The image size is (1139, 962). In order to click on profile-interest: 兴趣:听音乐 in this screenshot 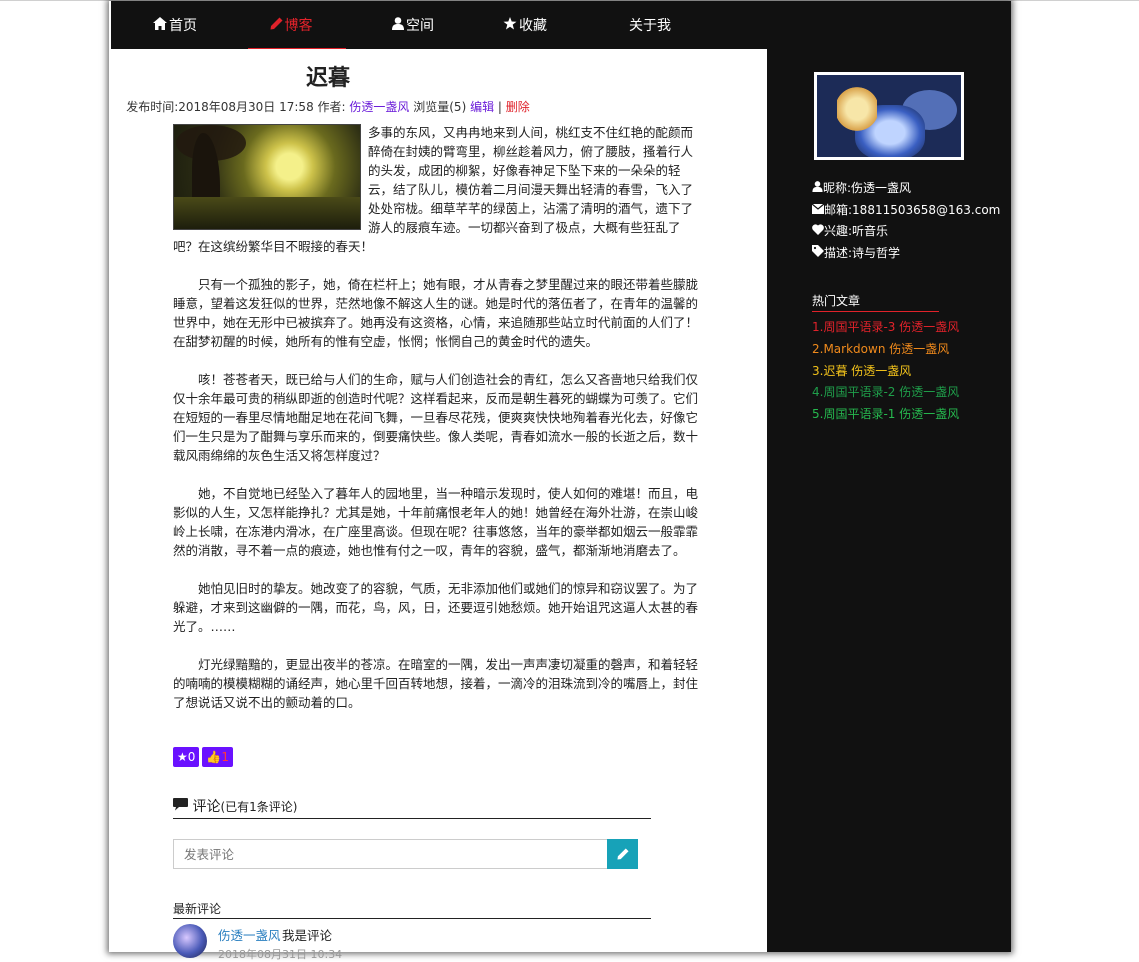, I will do `click(850, 230)`.